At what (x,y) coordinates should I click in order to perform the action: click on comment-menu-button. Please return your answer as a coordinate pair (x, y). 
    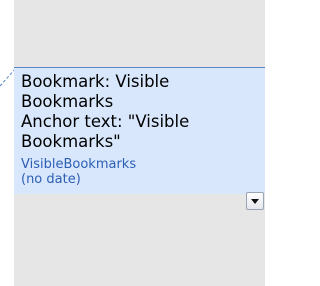
    Looking at the image, I should click on (255, 201).